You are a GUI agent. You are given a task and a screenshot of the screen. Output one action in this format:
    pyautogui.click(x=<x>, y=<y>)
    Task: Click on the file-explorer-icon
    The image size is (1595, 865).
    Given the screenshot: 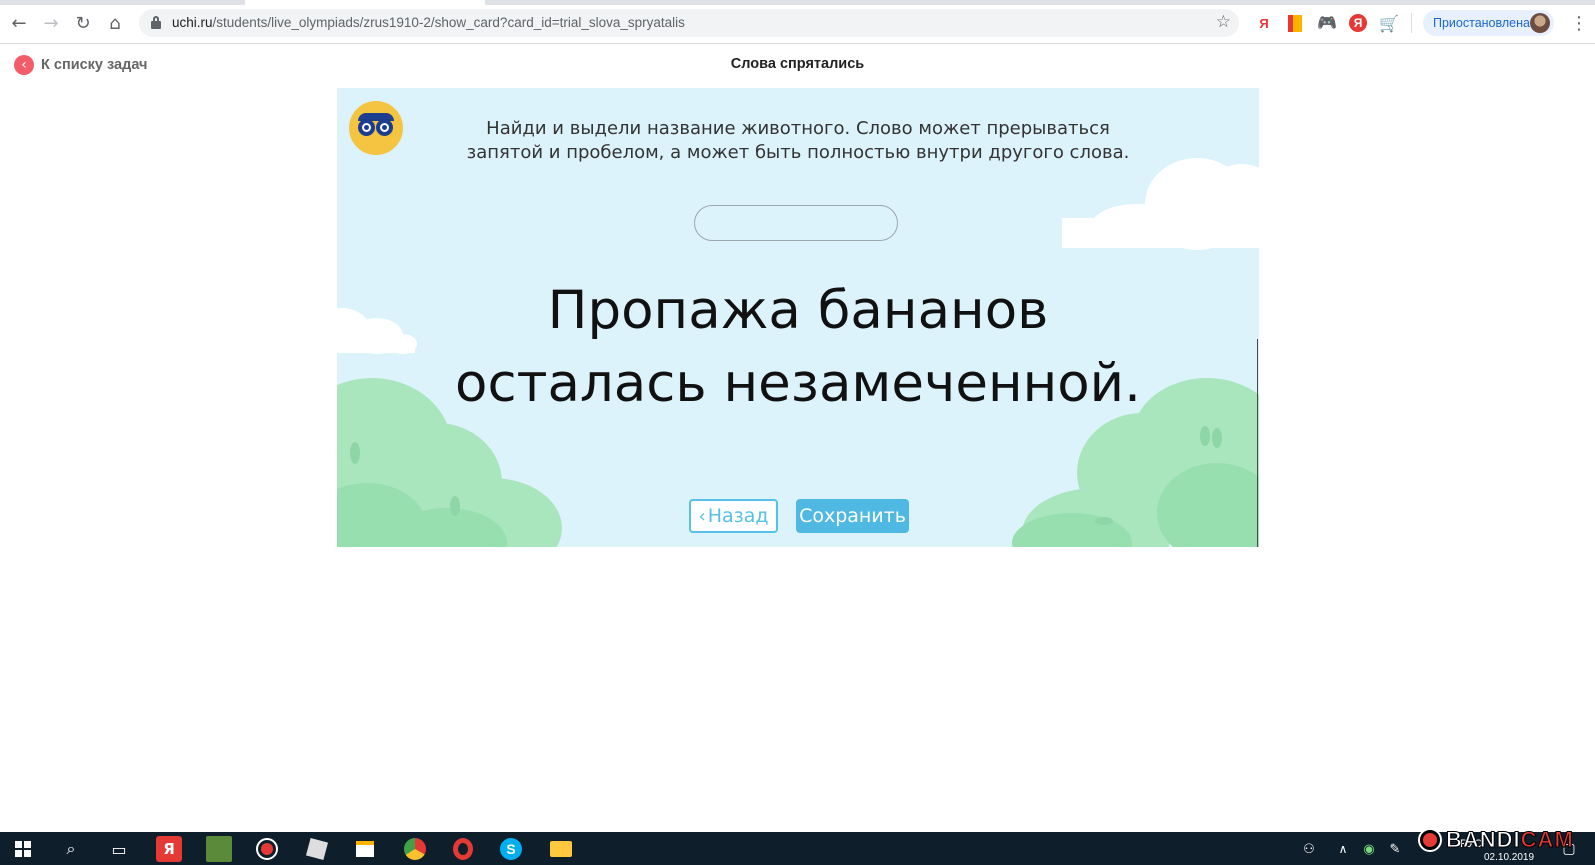 What is the action you would take?
    pyautogui.click(x=561, y=849)
    